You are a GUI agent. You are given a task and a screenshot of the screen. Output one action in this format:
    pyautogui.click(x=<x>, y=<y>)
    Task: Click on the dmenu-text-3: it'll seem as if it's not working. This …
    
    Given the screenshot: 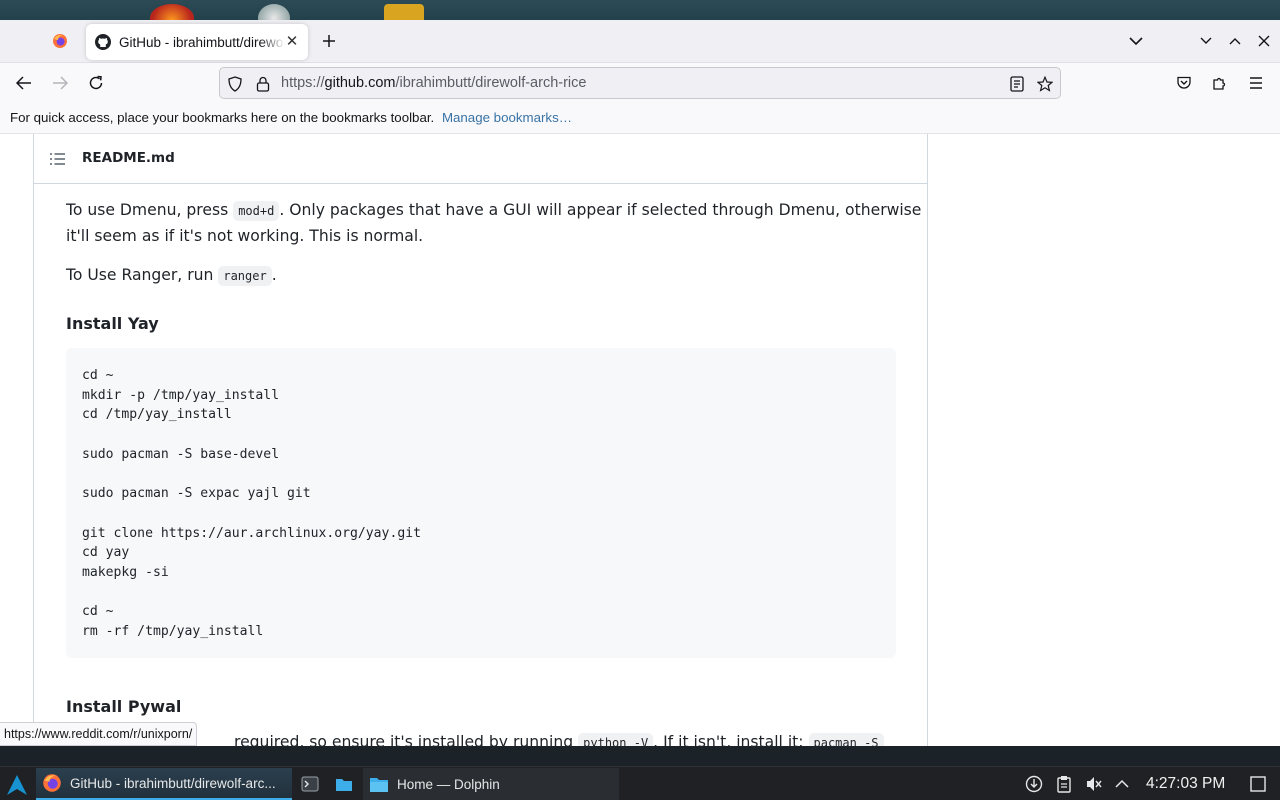 What is the action you would take?
    pyautogui.click(x=245, y=236)
    